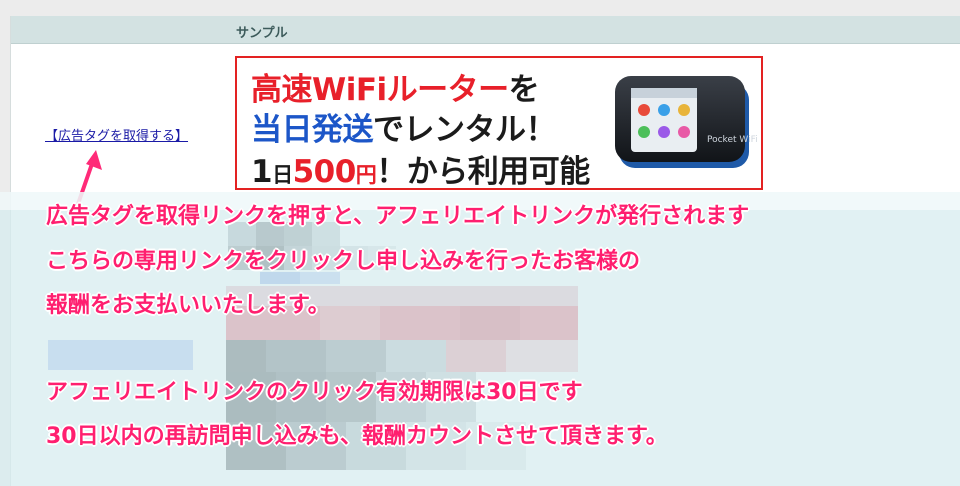 This screenshot has height=486, width=960. Describe the element at coordinates (343, 261) in the screenshot. I see `annotation-line-2: こちらの専用リンクをクリックし申し込みを行ったお客様の` at that location.